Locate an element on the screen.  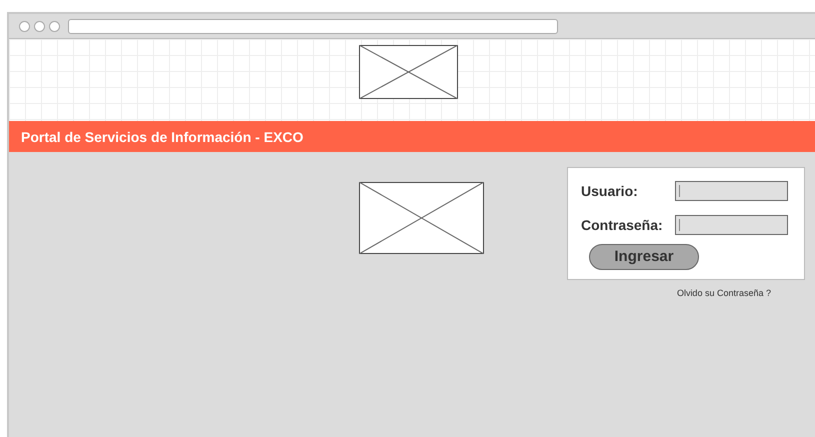
address-bar is located at coordinates (313, 26).